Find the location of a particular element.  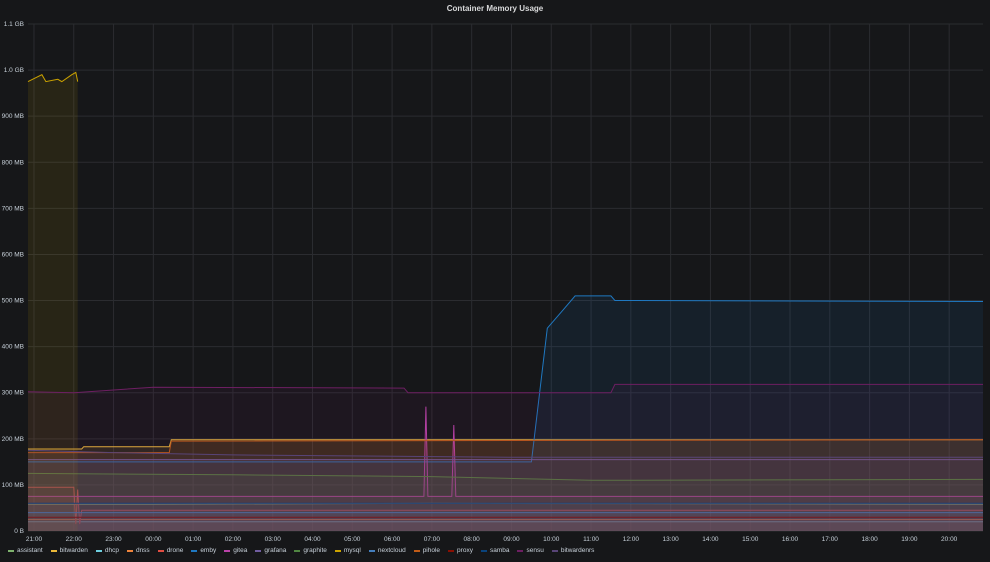

legend-label: gitea is located at coordinates (240, 550).